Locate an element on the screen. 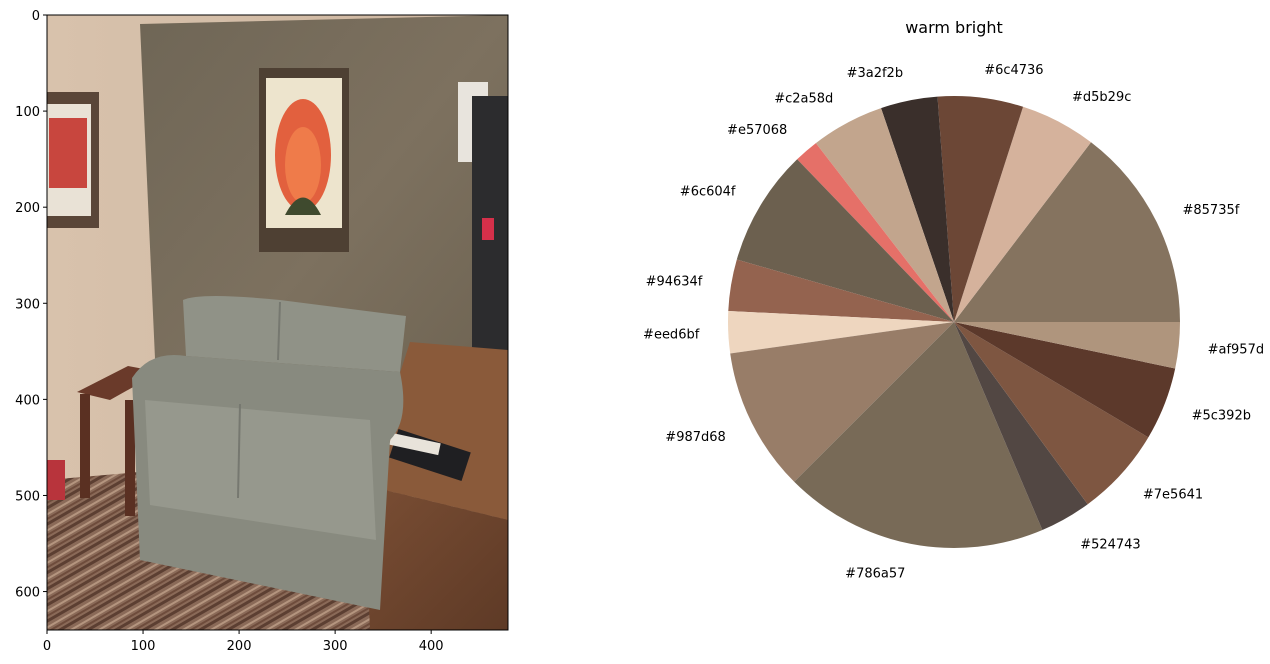 The image size is (1270, 664). x-tick-label: 400 is located at coordinates (431, 646).